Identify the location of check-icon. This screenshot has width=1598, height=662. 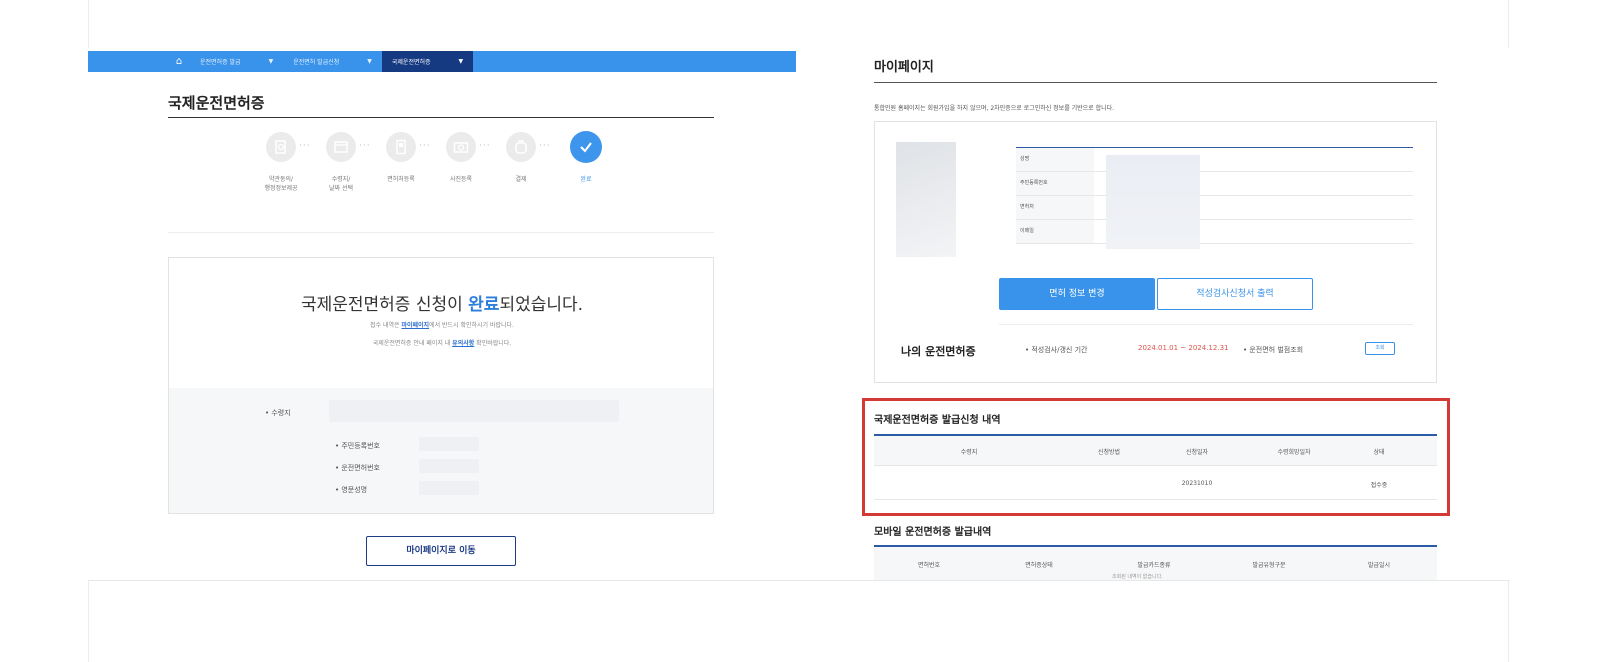
(586, 147).